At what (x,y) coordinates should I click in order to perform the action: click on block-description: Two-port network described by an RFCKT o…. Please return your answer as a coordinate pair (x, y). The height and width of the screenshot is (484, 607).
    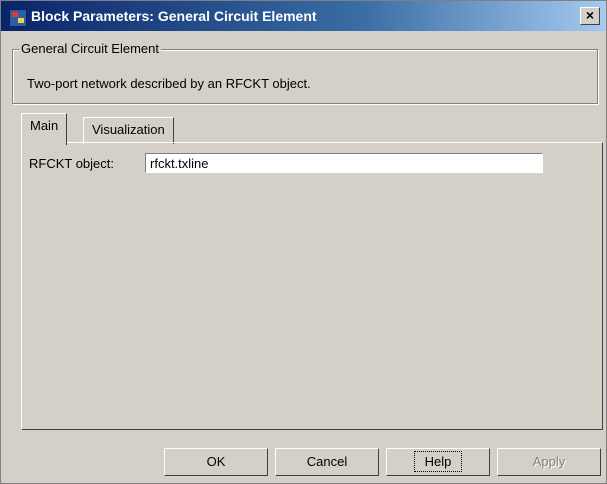
    Looking at the image, I should click on (169, 83).